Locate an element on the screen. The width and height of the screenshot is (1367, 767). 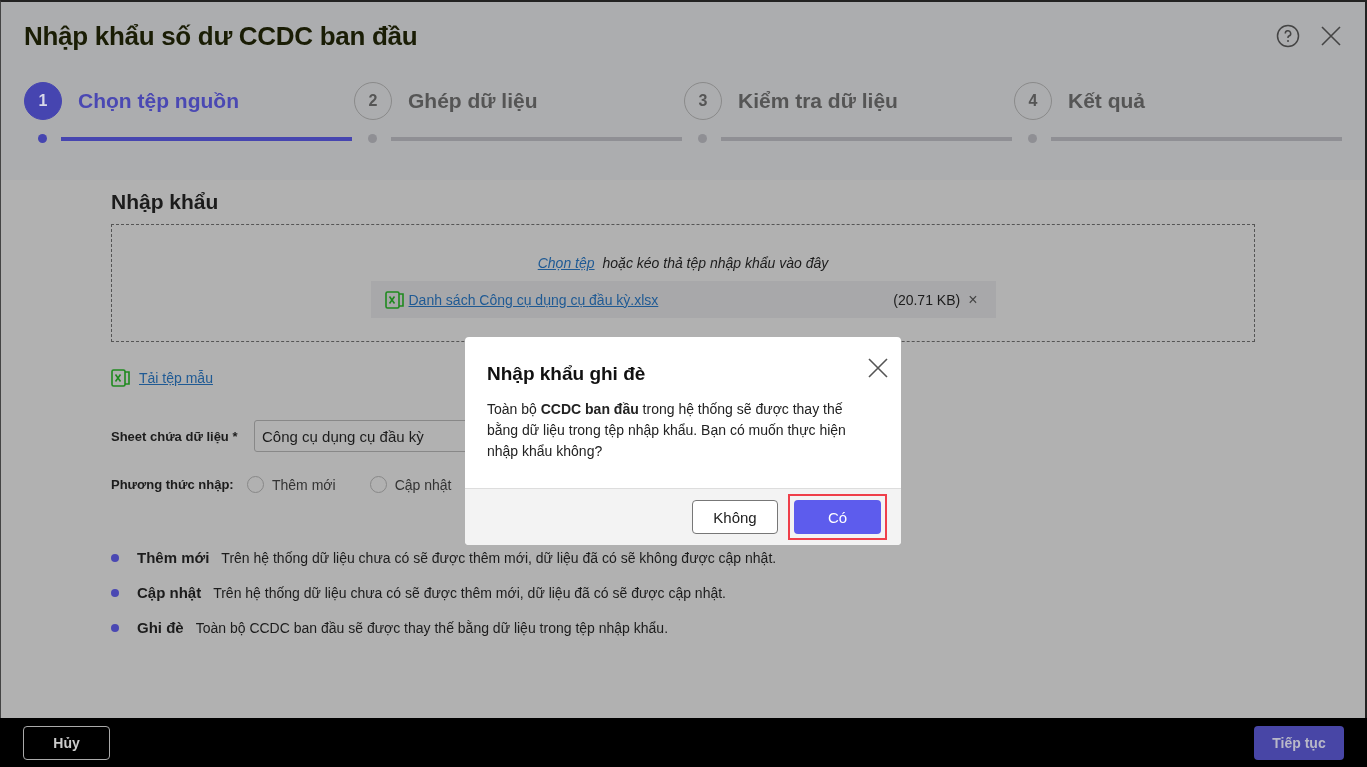
radio-option: Thêm mới is located at coordinates (291, 484).